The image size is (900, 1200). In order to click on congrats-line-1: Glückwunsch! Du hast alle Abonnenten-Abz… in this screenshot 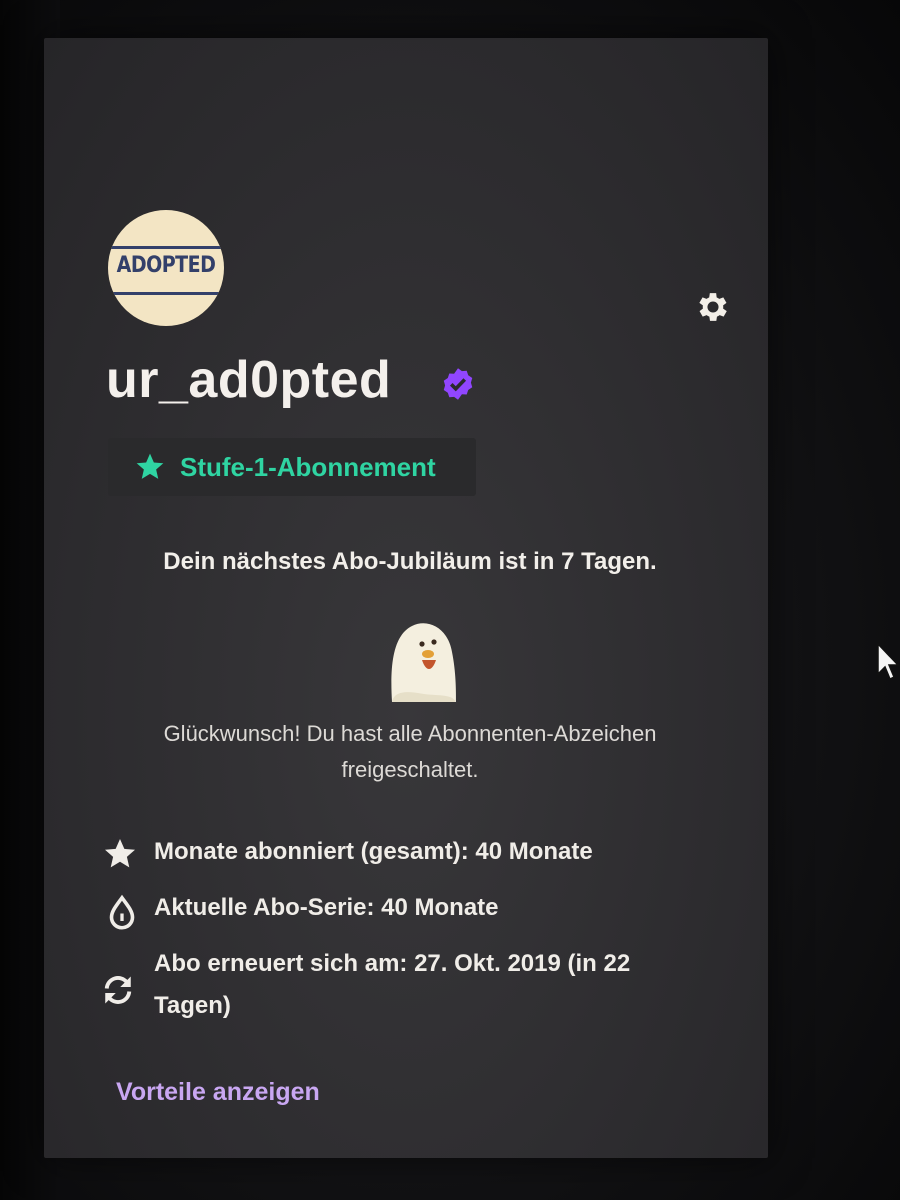, I will do `click(410, 733)`.